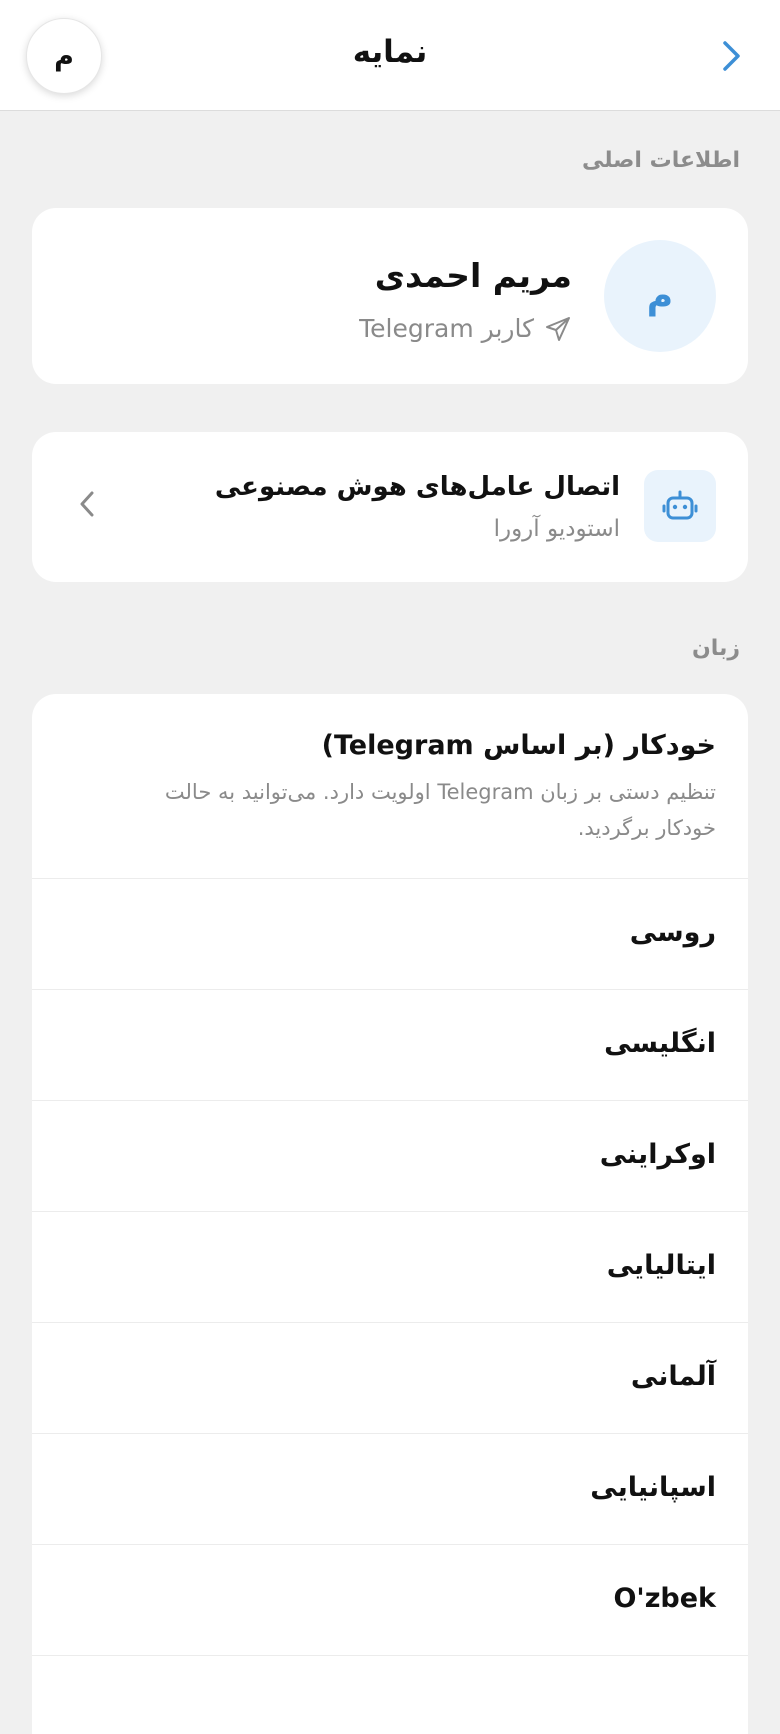 The width and height of the screenshot is (780, 1734). I want to click on language-option-label: اسپانیایی, so click(653, 1487).